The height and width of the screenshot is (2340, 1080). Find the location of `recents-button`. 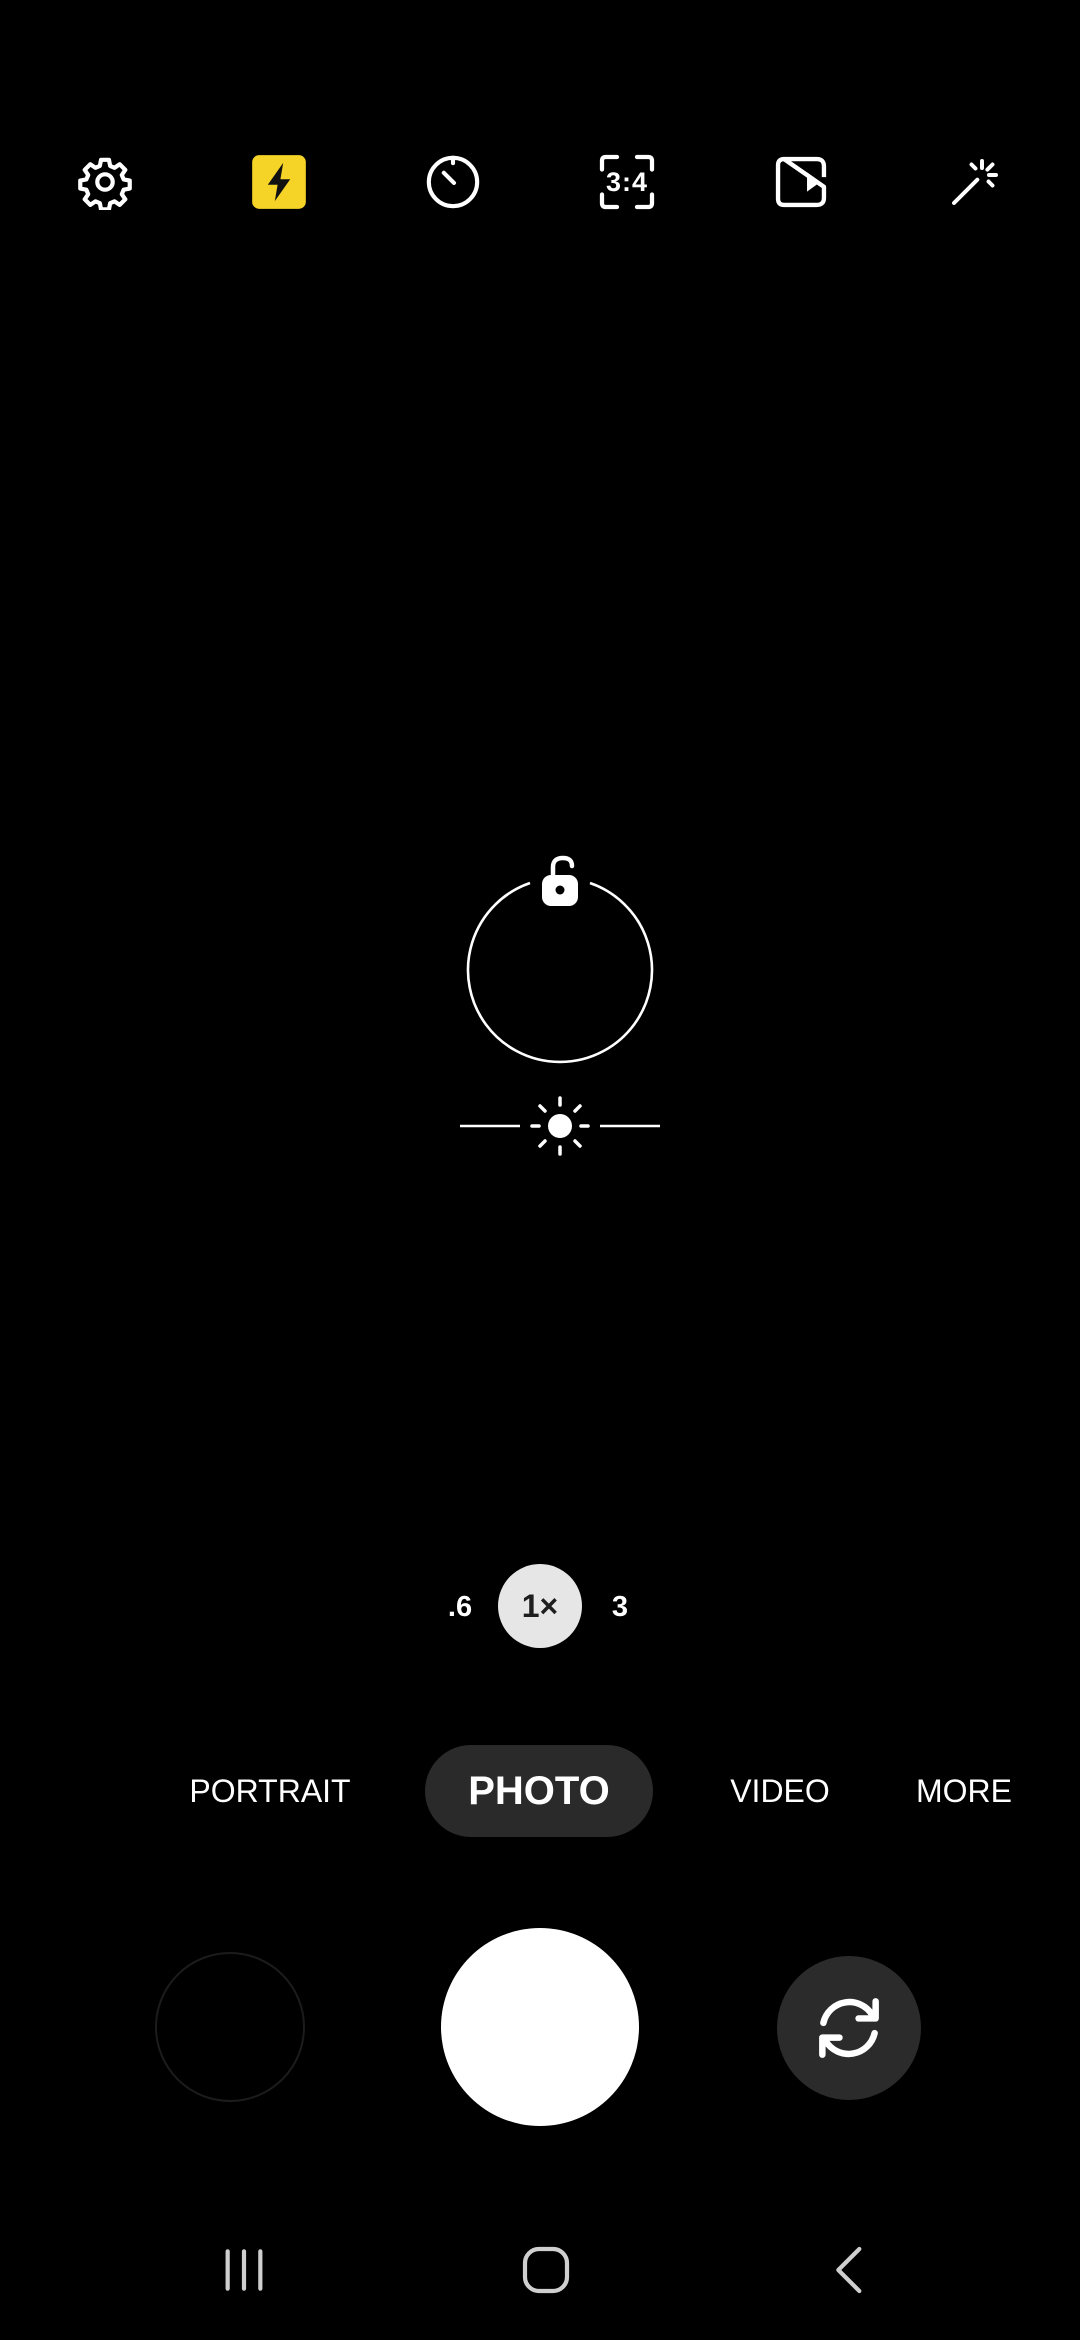

recents-button is located at coordinates (244, 2270).